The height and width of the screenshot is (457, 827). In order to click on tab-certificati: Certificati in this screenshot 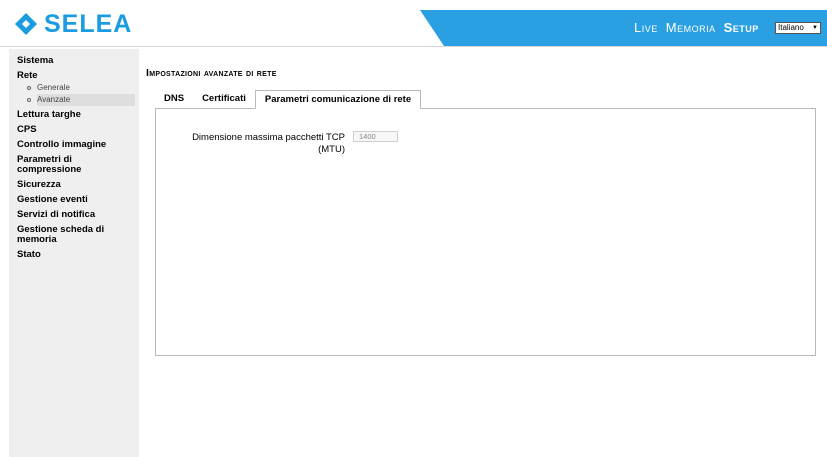, I will do `click(224, 99)`.